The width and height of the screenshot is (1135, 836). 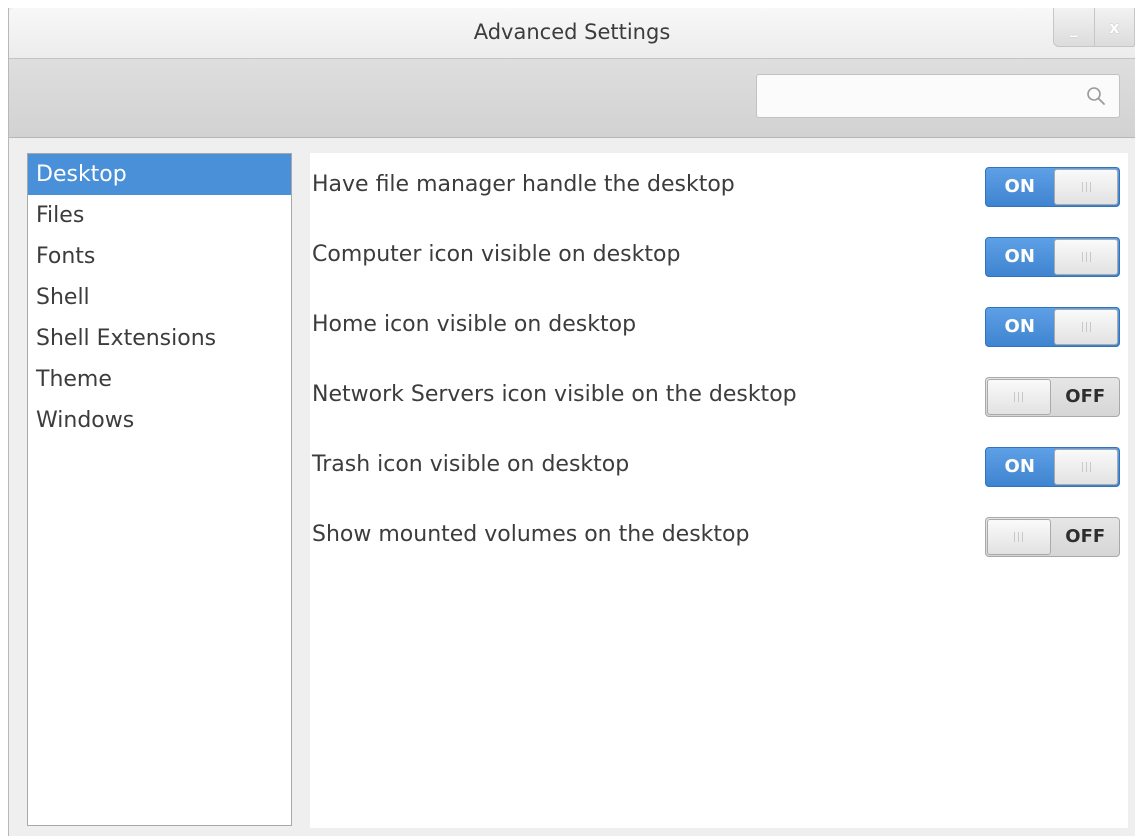 I want to click on close-button: x, so click(x=1114, y=27).